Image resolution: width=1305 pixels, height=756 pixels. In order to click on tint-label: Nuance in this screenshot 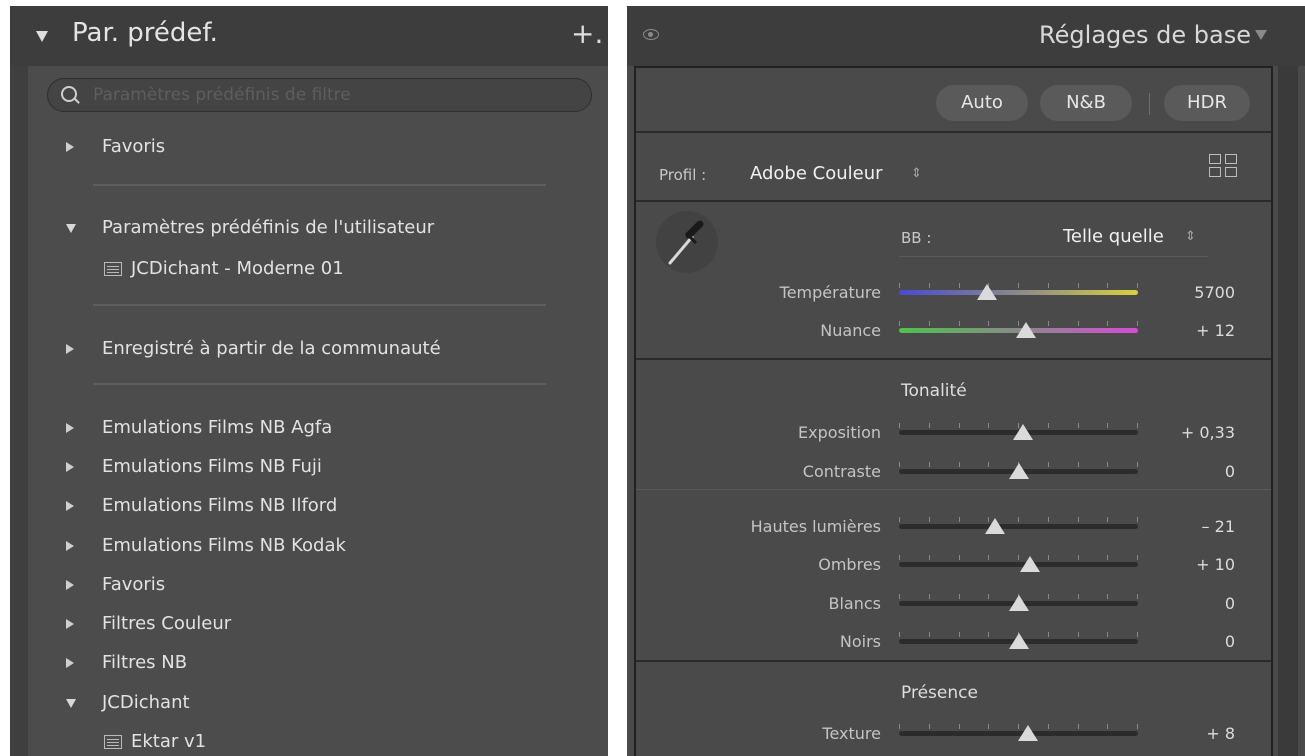, I will do `click(850, 330)`.